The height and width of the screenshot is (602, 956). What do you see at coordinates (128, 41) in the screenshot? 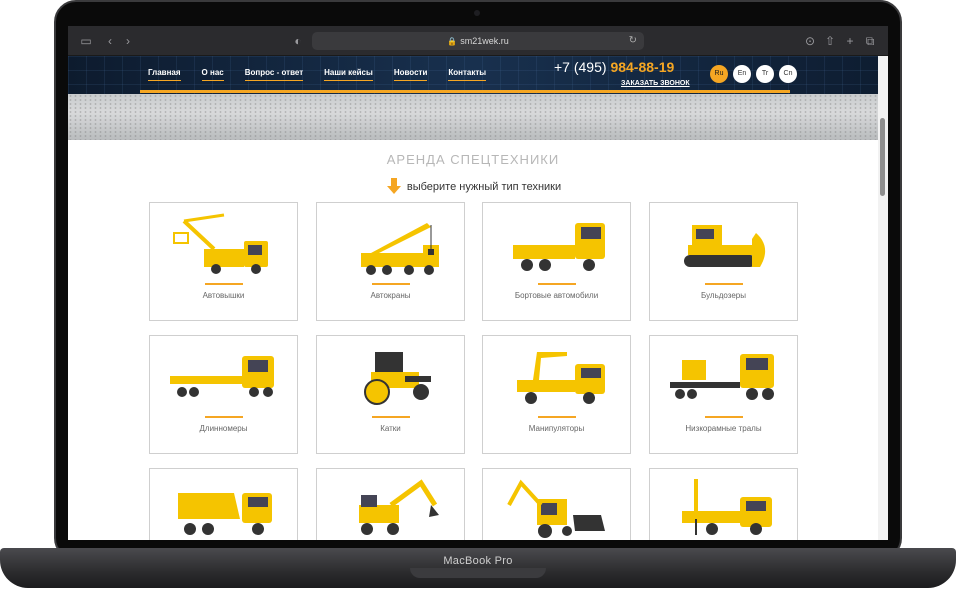
I see `forward-icon: ›` at bounding box center [128, 41].